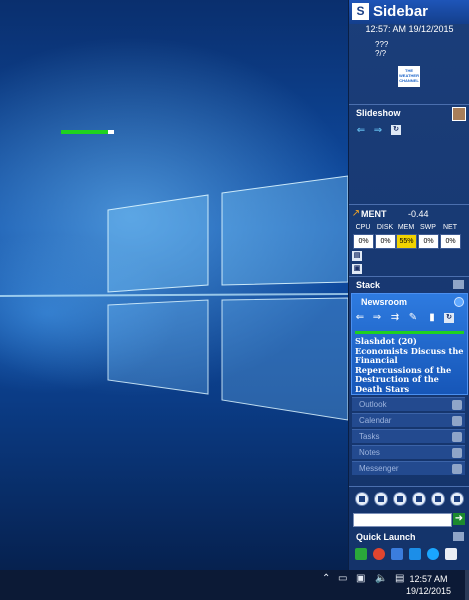  Describe the element at coordinates (378, 113) in the screenshot. I see `slideshow-title: Slideshow` at that location.